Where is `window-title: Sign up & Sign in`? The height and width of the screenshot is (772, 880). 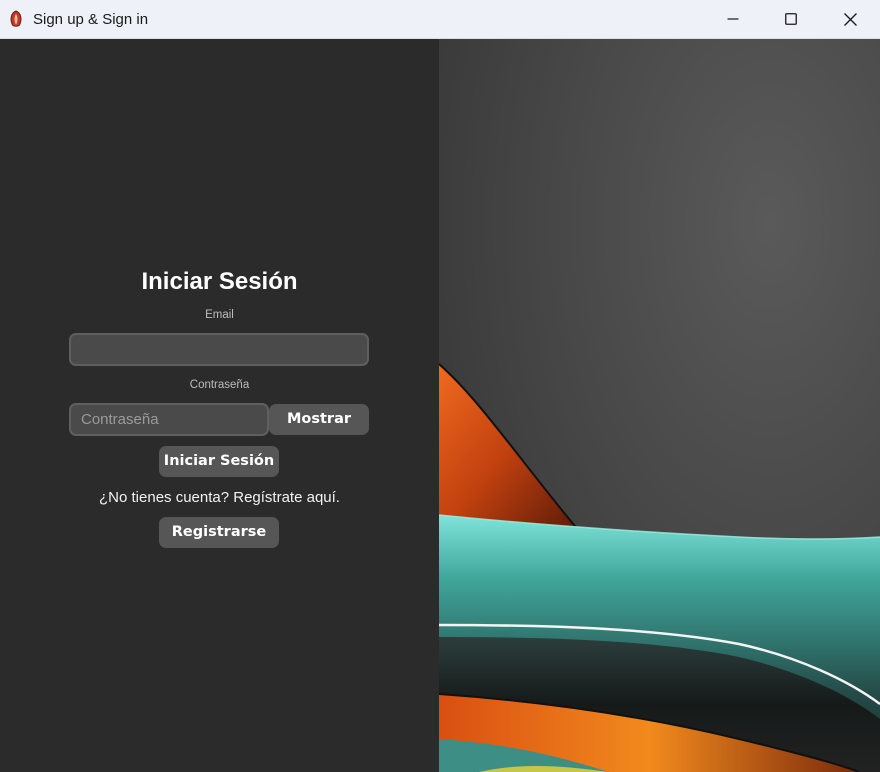
window-title: Sign up & Sign in is located at coordinates (91, 19).